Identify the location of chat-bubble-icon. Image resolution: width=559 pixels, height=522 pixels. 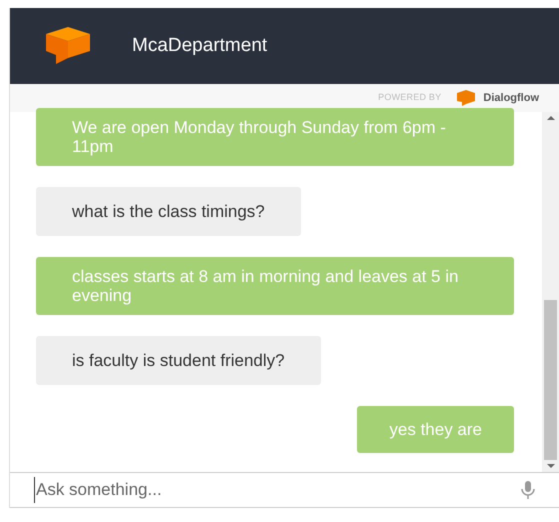
(68, 46).